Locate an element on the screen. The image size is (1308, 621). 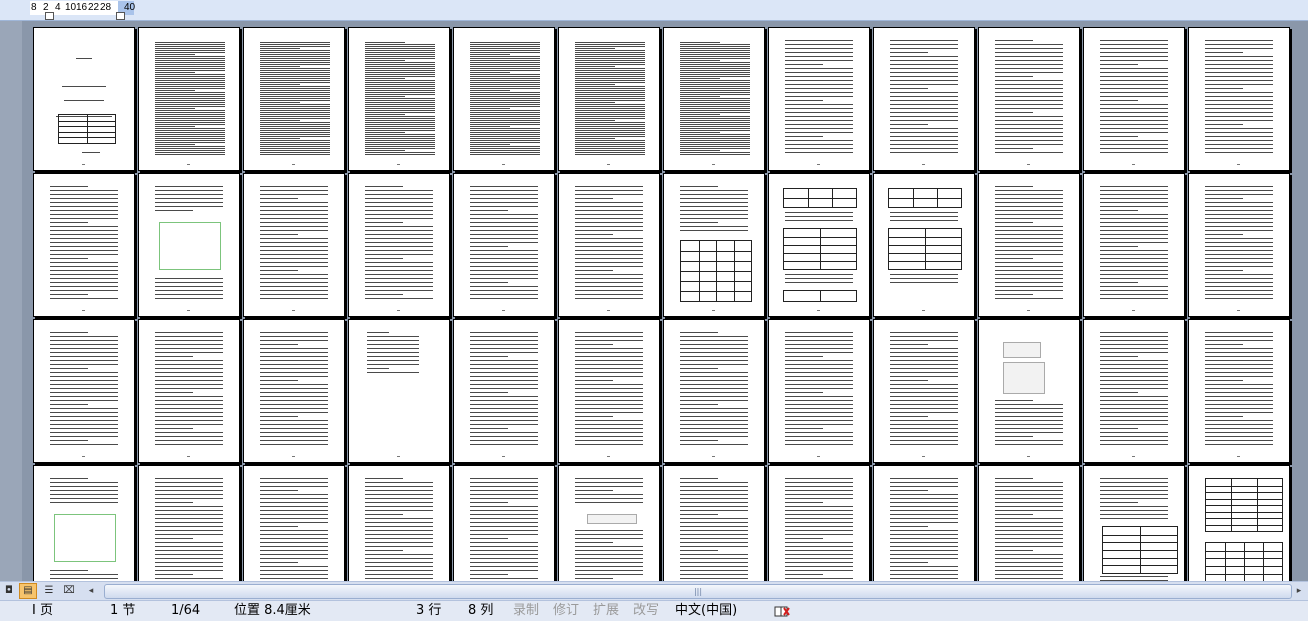
horizontal-ruler: 8 2 4 10 16 22 28 40 is located at coordinates (654, 10).